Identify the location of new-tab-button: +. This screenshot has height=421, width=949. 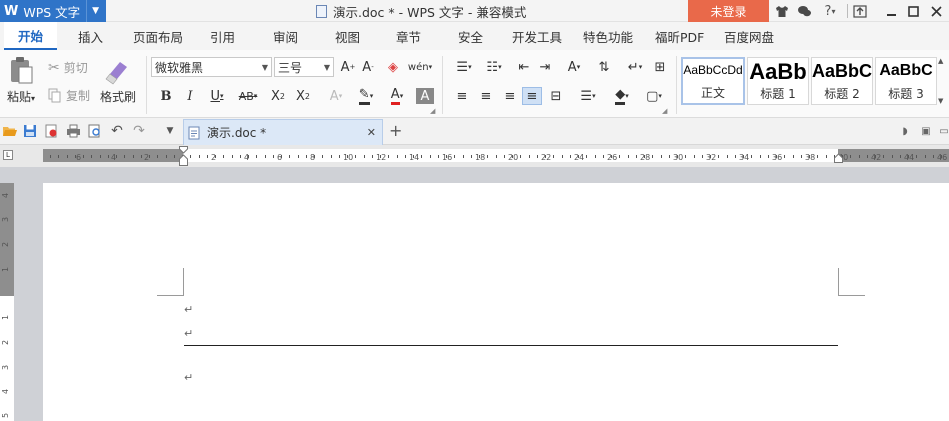
(395, 130).